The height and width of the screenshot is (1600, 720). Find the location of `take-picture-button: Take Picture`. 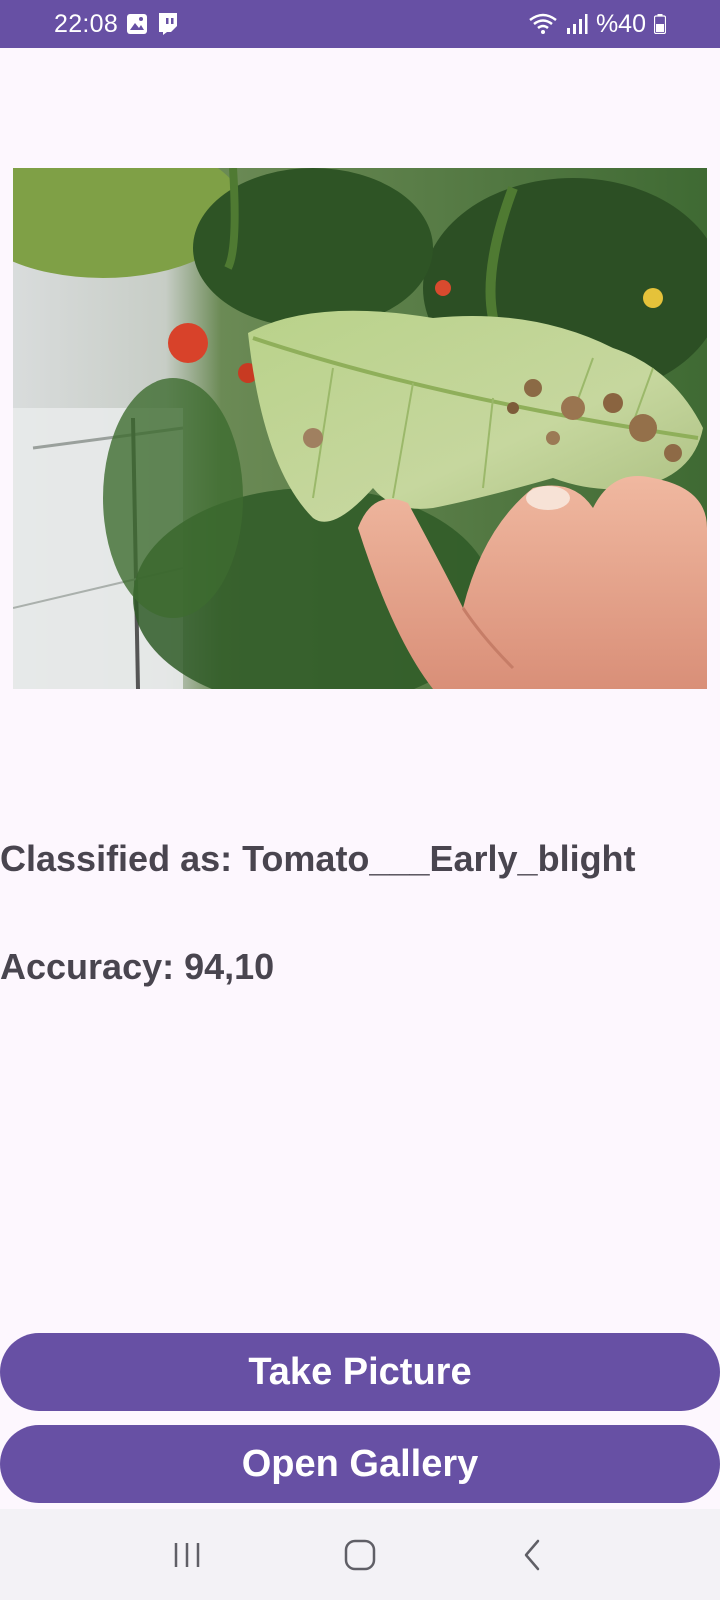

take-picture-button: Take Picture is located at coordinates (360, 1372).